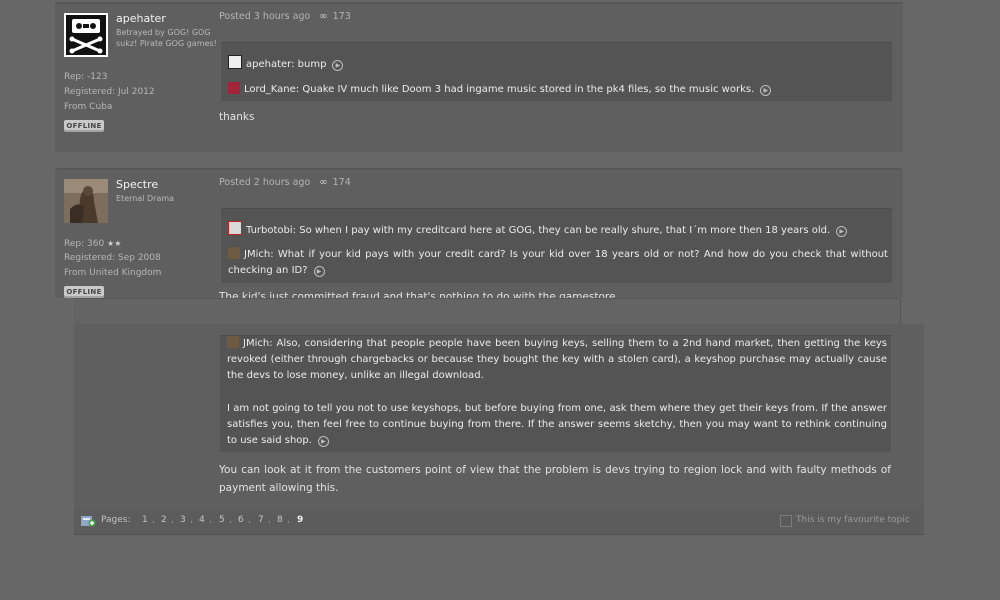 Image resolution: width=1000 pixels, height=600 pixels. I want to click on post-number: 174, so click(342, 182).